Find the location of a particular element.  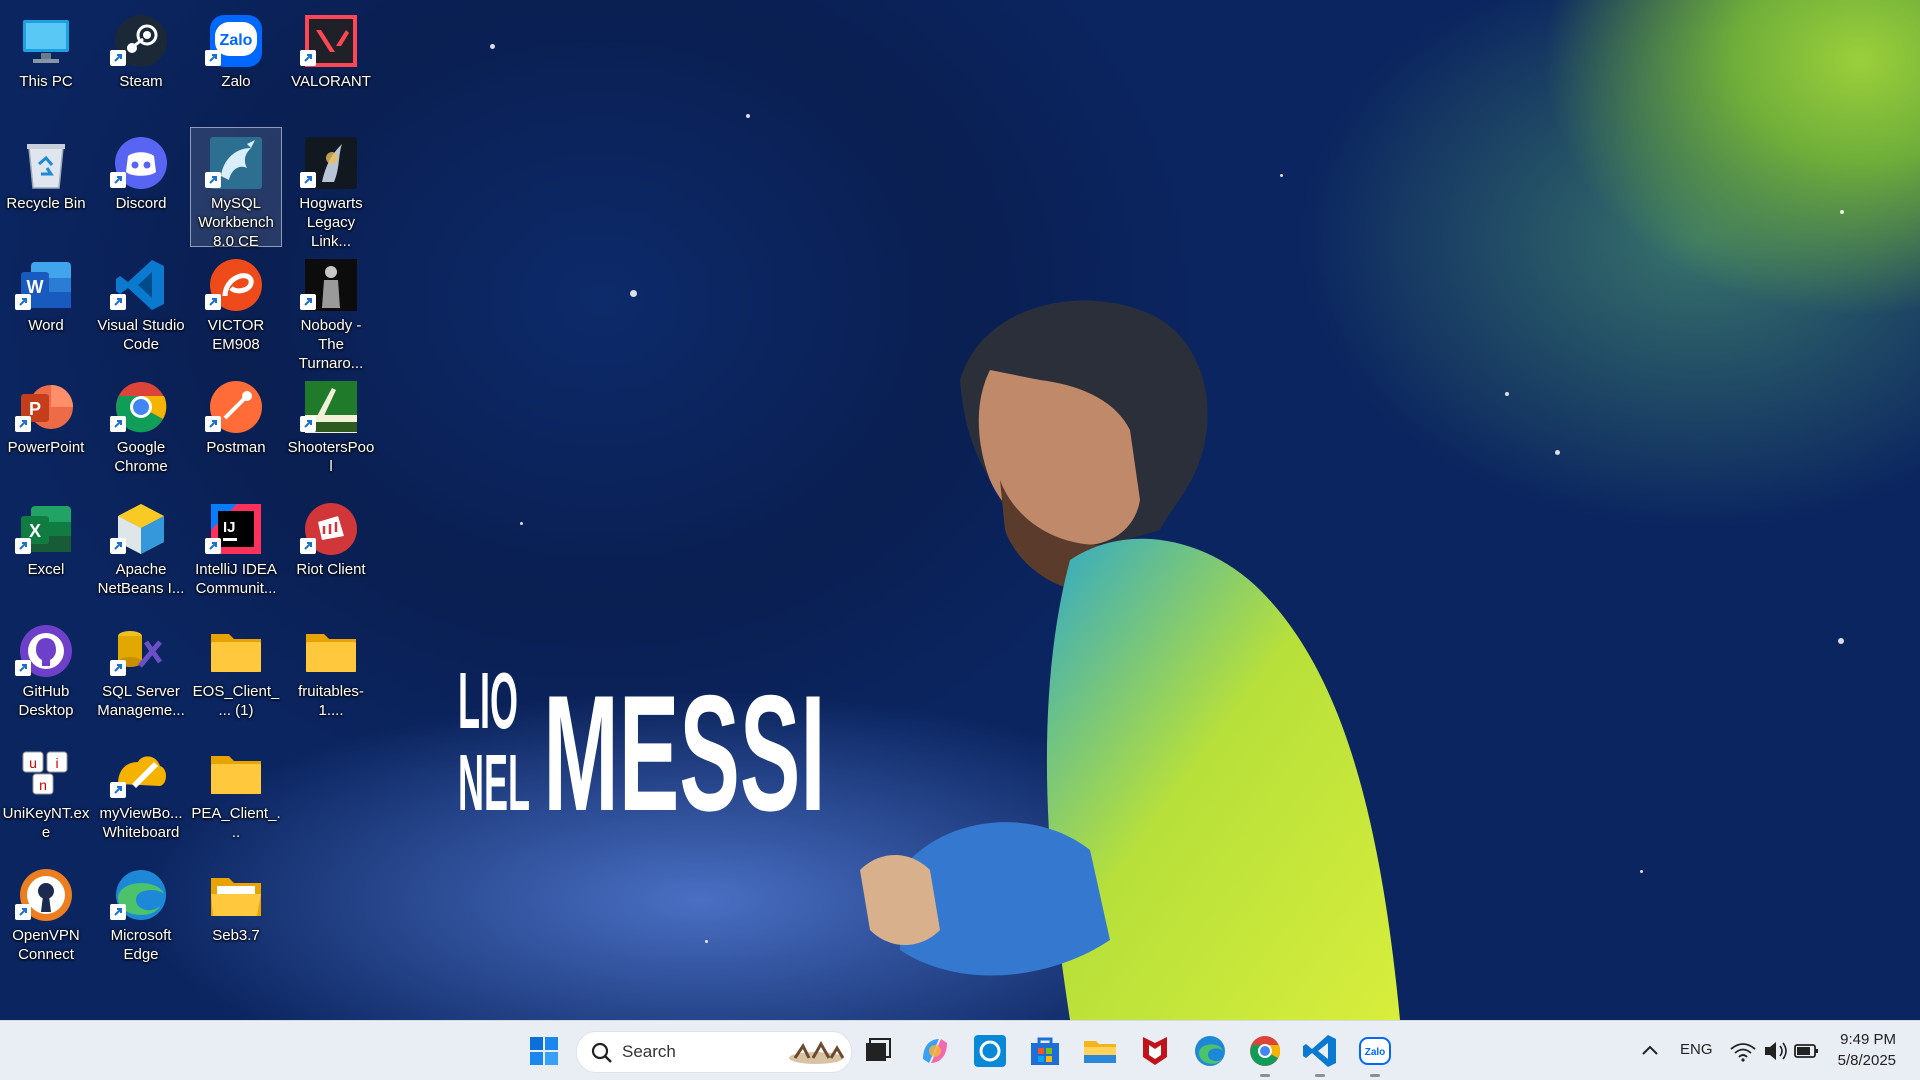

desktop-icon-label: PowerPoint is located at coordinates (46, 447).